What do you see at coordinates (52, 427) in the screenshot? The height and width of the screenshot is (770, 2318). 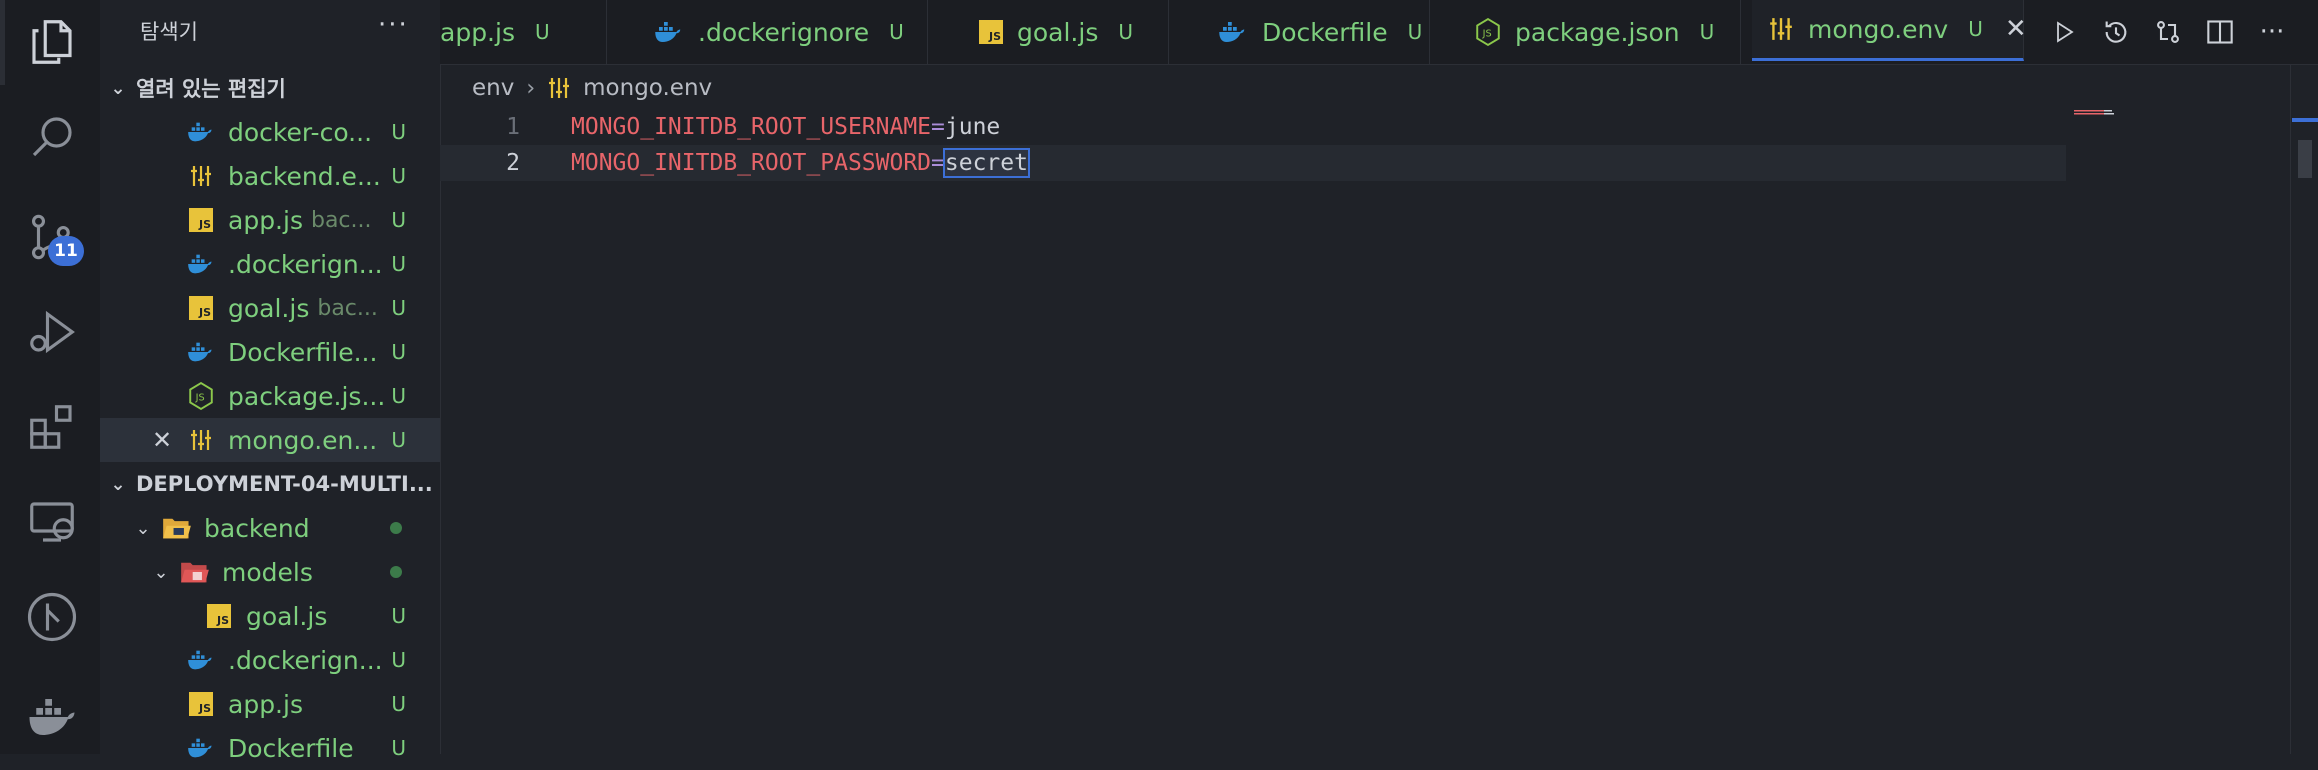 I see `extensions-icon` at bounding box center [52, 427].